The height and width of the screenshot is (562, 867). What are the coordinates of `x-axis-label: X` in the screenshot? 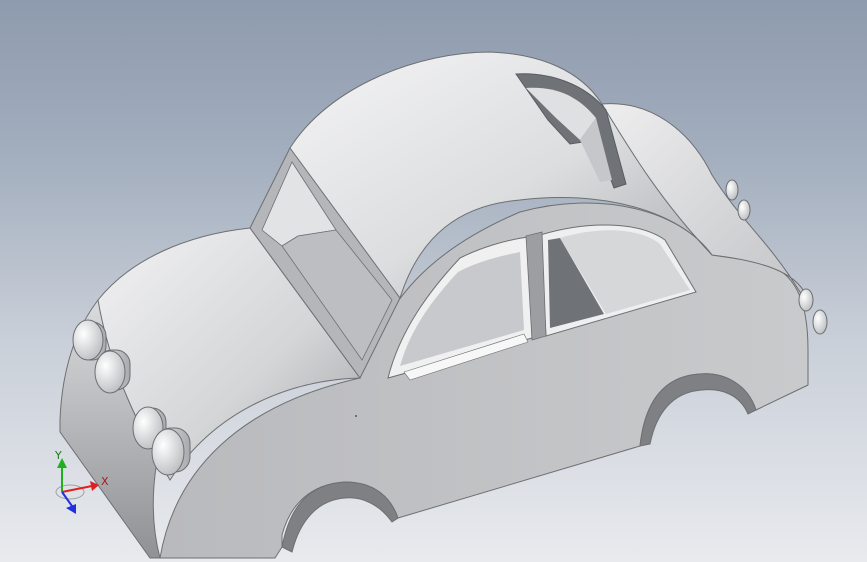 It's located at (105, 481).